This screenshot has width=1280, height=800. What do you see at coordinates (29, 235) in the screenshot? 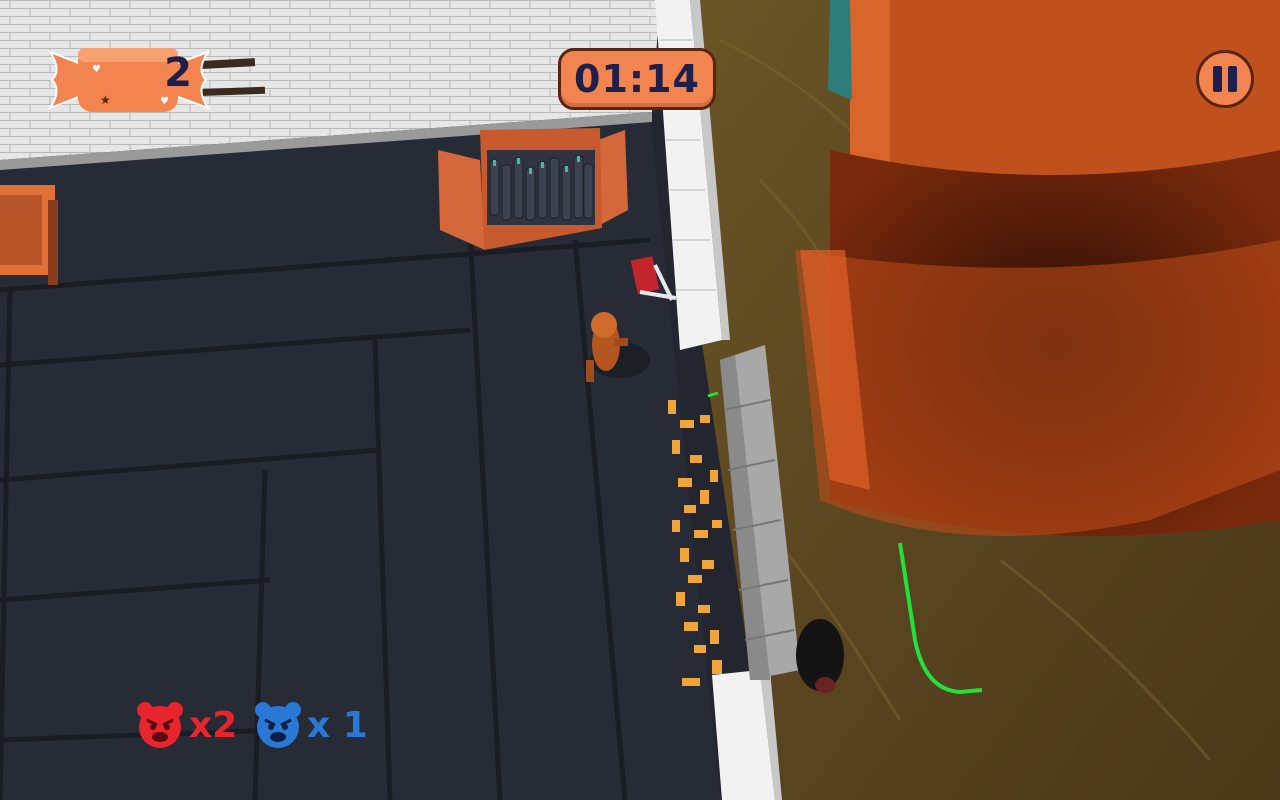
I see `crate` at bounding box center [29, 235].